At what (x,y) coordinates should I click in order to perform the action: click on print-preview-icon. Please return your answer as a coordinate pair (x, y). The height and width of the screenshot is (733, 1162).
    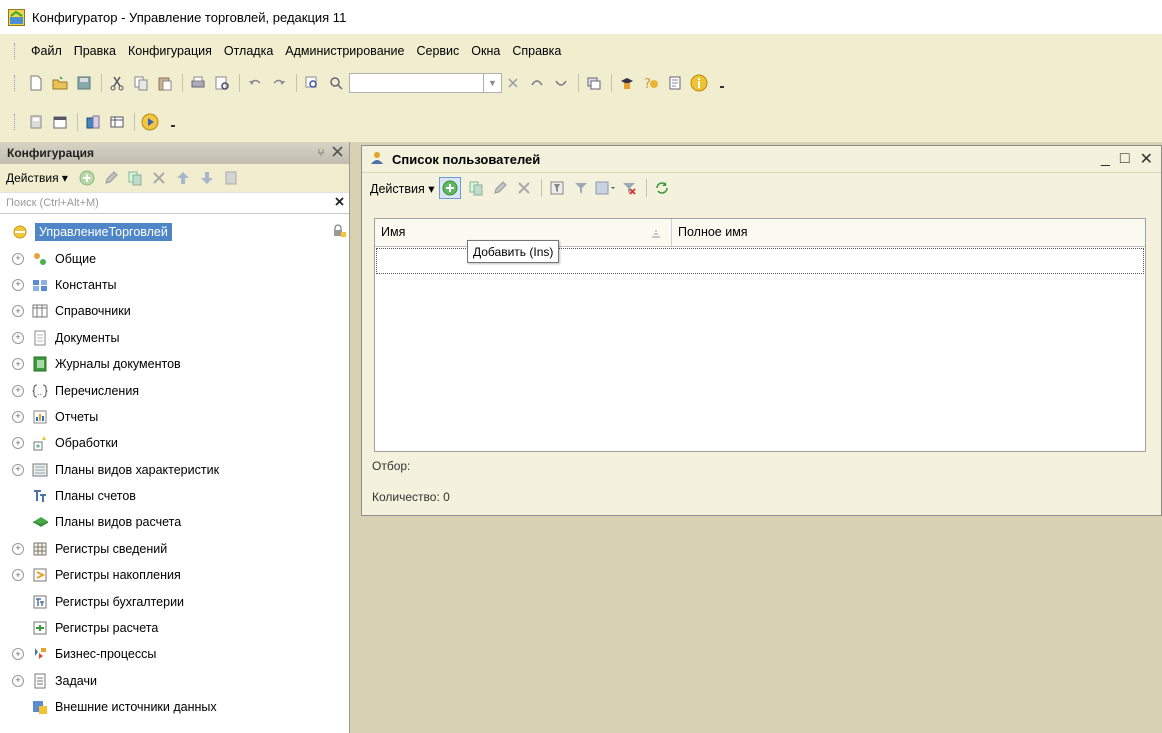
    Looking at the image, I should click on (222, 83).